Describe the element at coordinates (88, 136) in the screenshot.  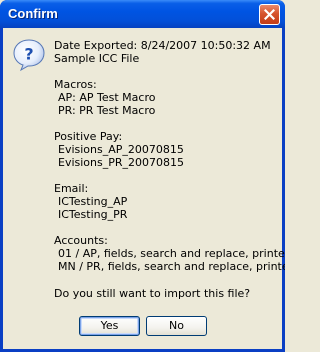
I see `positive-pay-heading: Positive Pay:` at that location.